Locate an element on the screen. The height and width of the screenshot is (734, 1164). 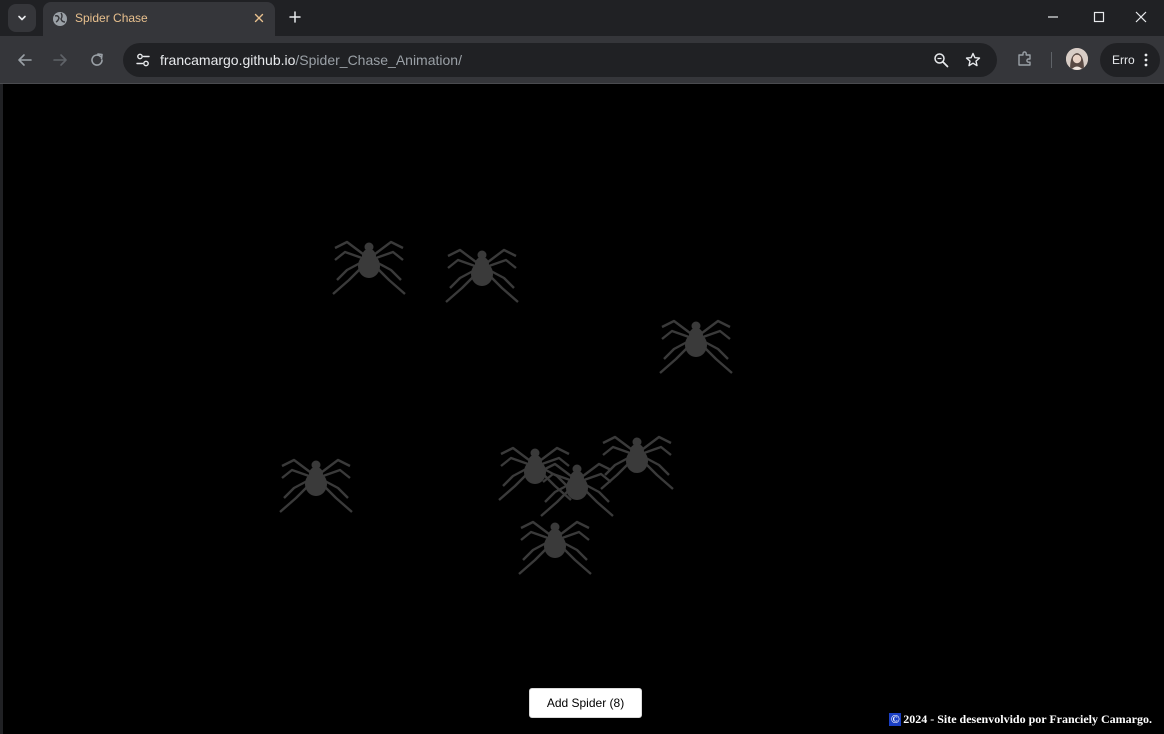
tab-close-button is located at coordinates (259, 18).